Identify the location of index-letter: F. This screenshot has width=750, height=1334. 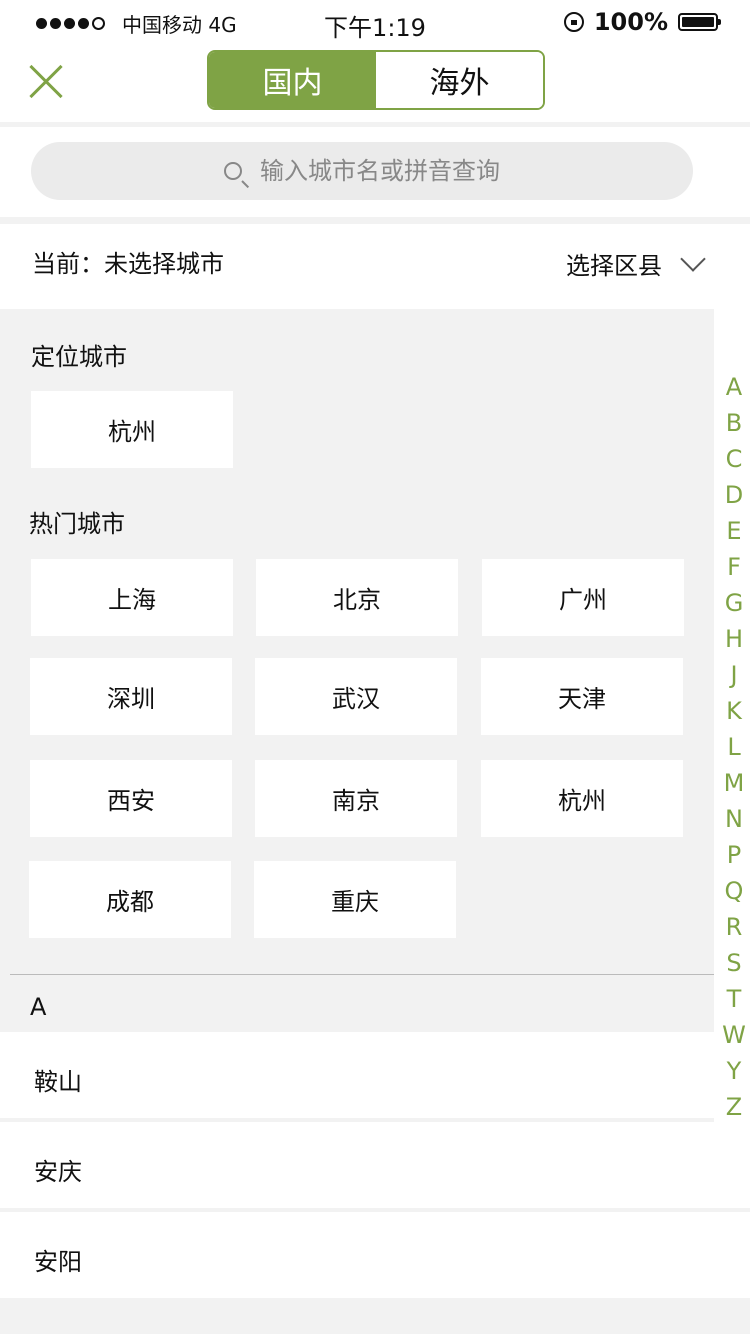
(734, 567).